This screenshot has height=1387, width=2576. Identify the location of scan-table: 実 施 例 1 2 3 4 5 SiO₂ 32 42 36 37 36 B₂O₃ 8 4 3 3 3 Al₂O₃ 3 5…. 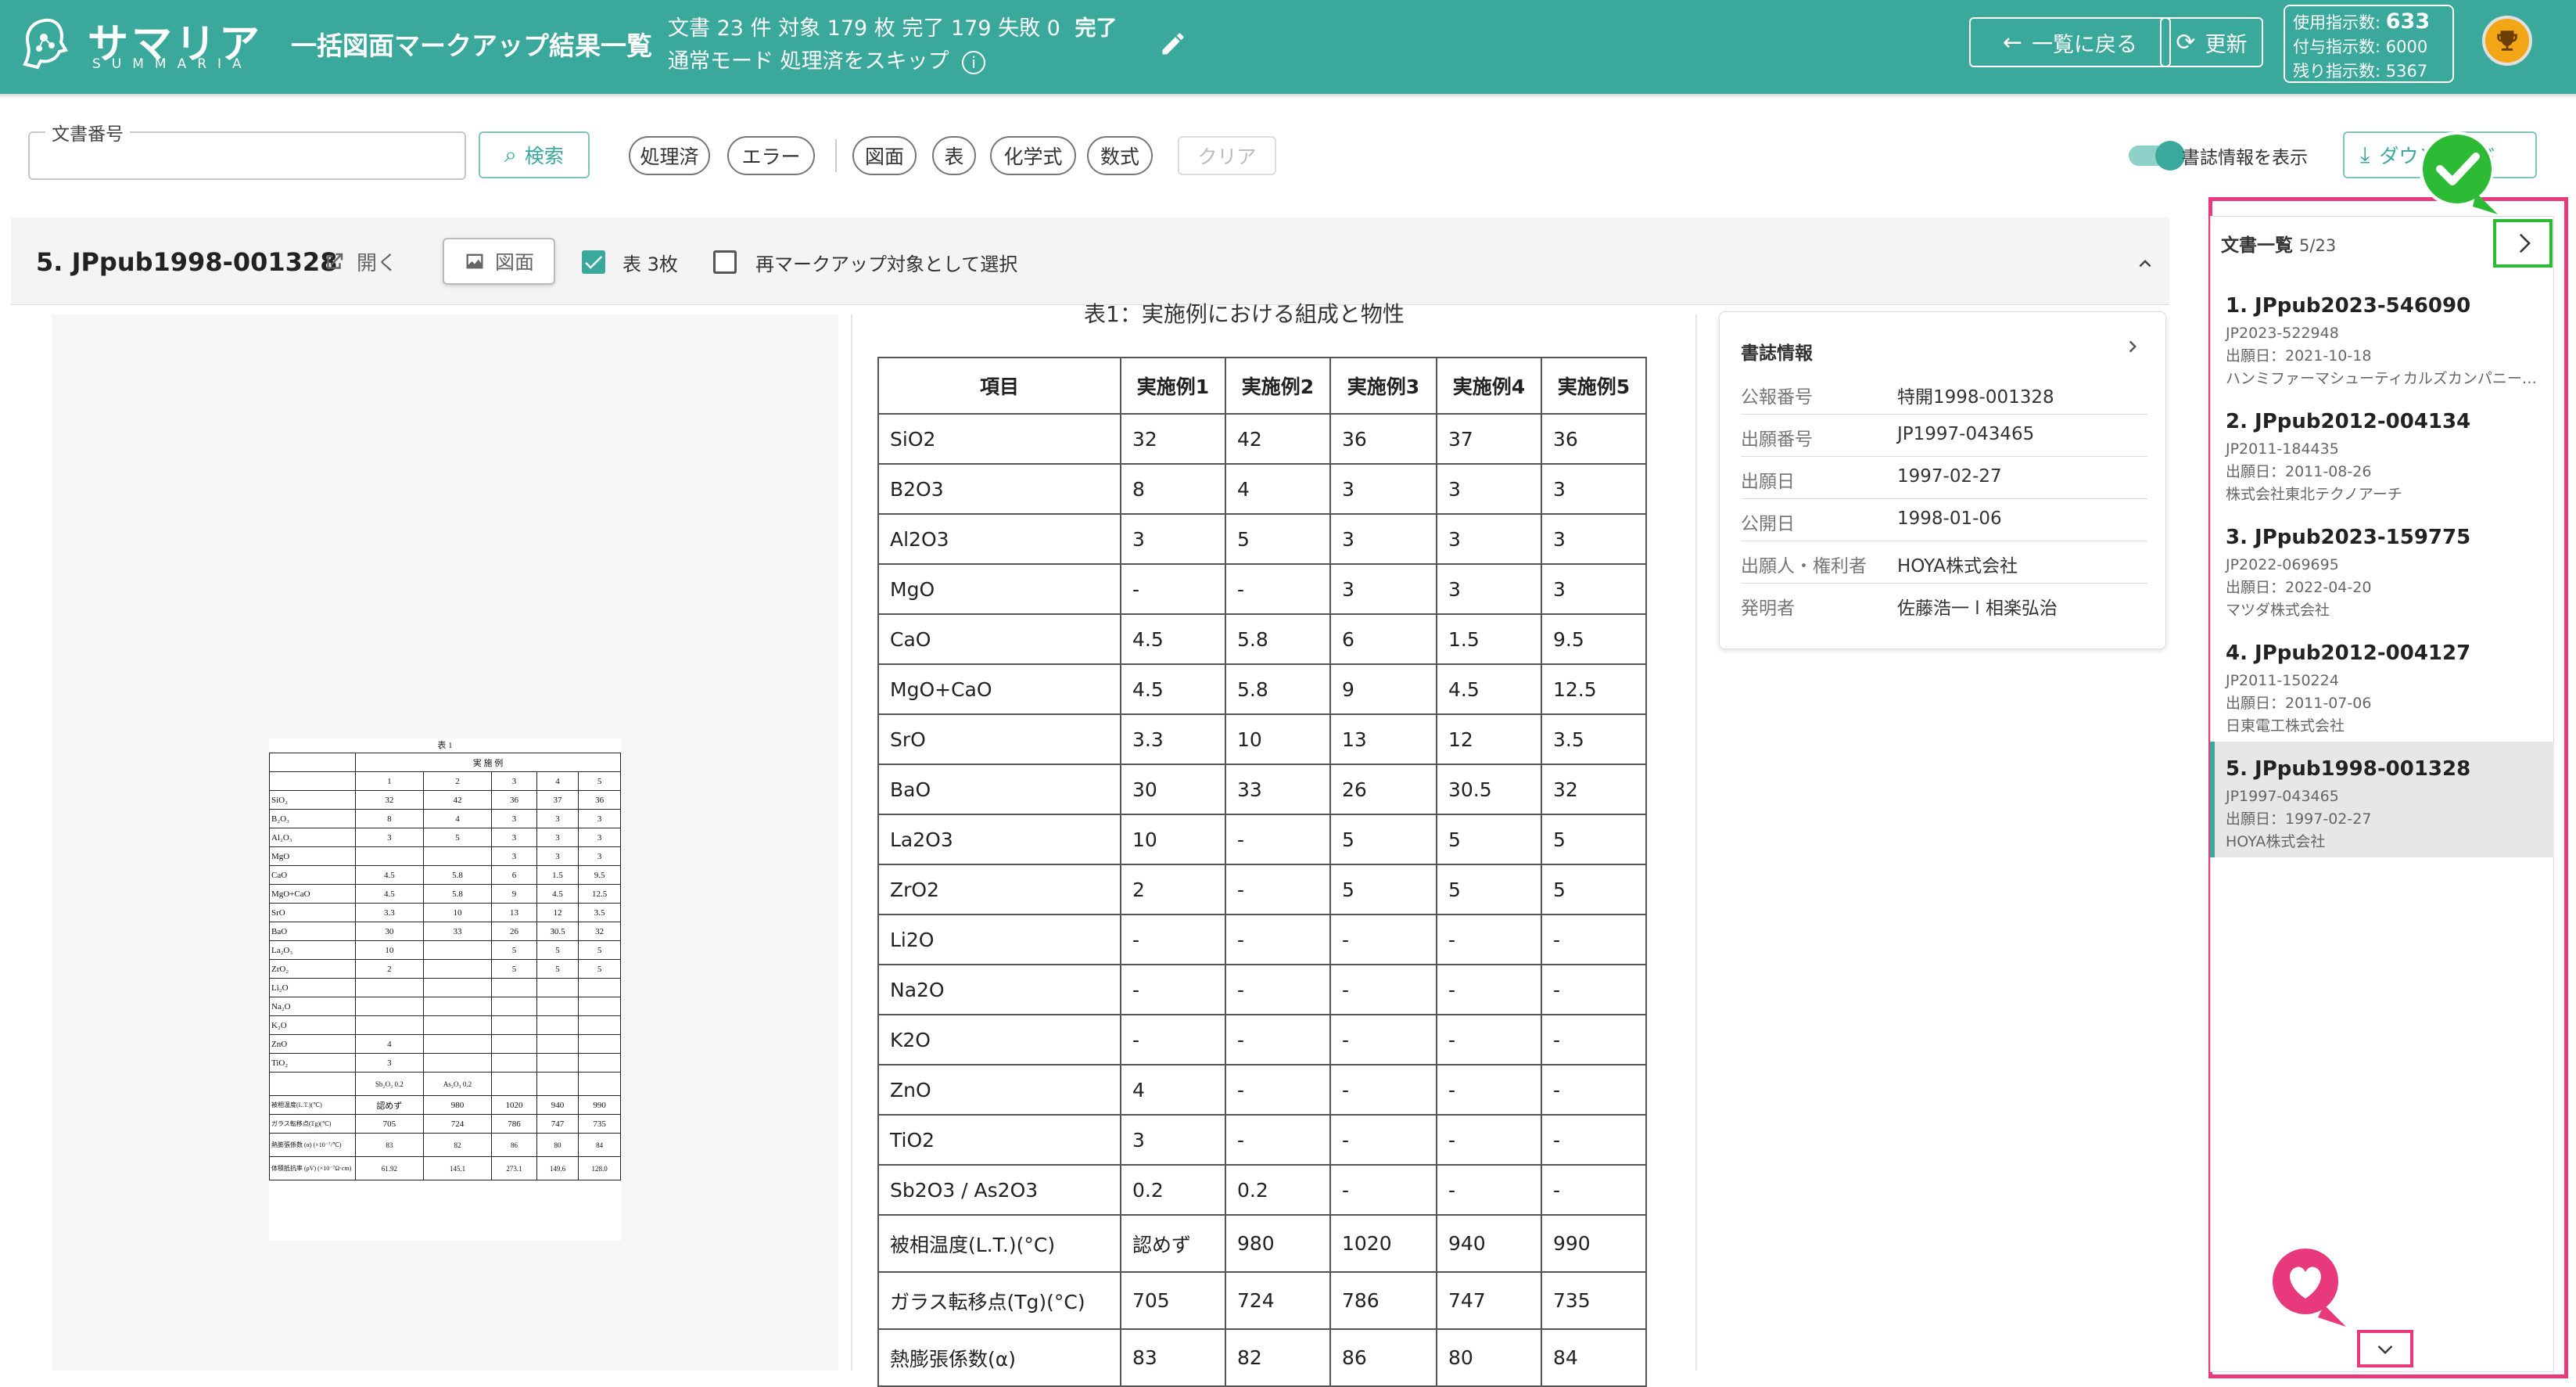
(445, 967).